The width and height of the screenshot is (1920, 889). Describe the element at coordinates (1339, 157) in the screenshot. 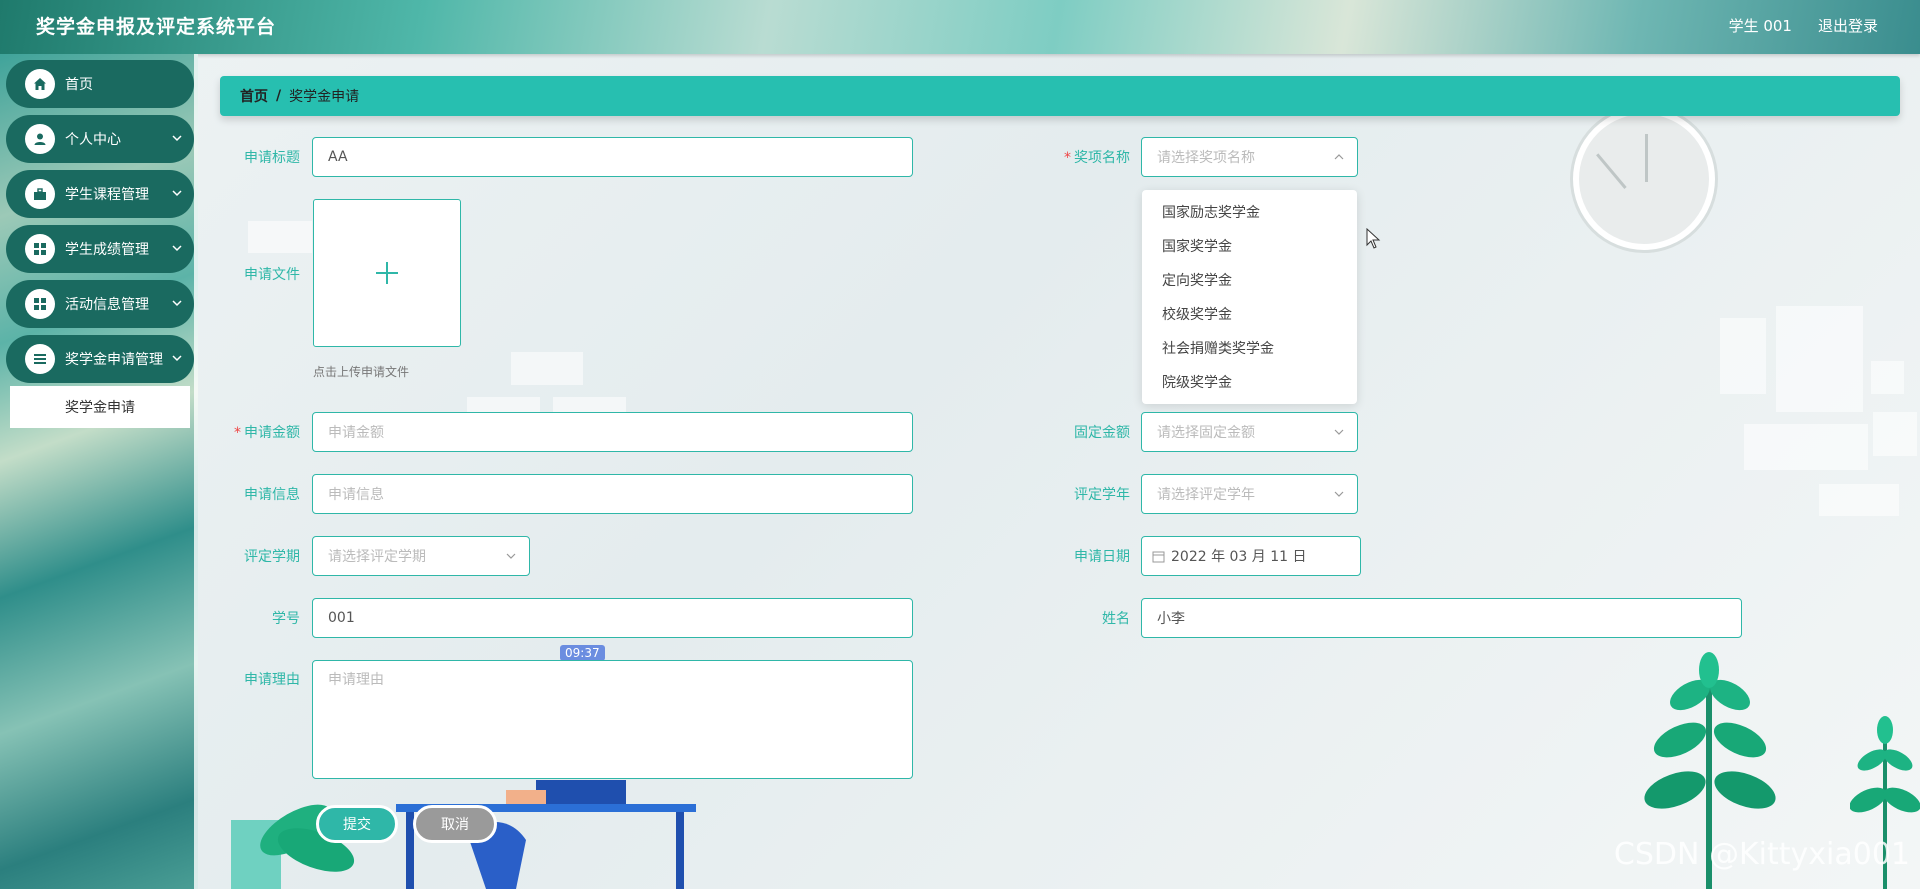

I see `chevron-up-icon` at that location.